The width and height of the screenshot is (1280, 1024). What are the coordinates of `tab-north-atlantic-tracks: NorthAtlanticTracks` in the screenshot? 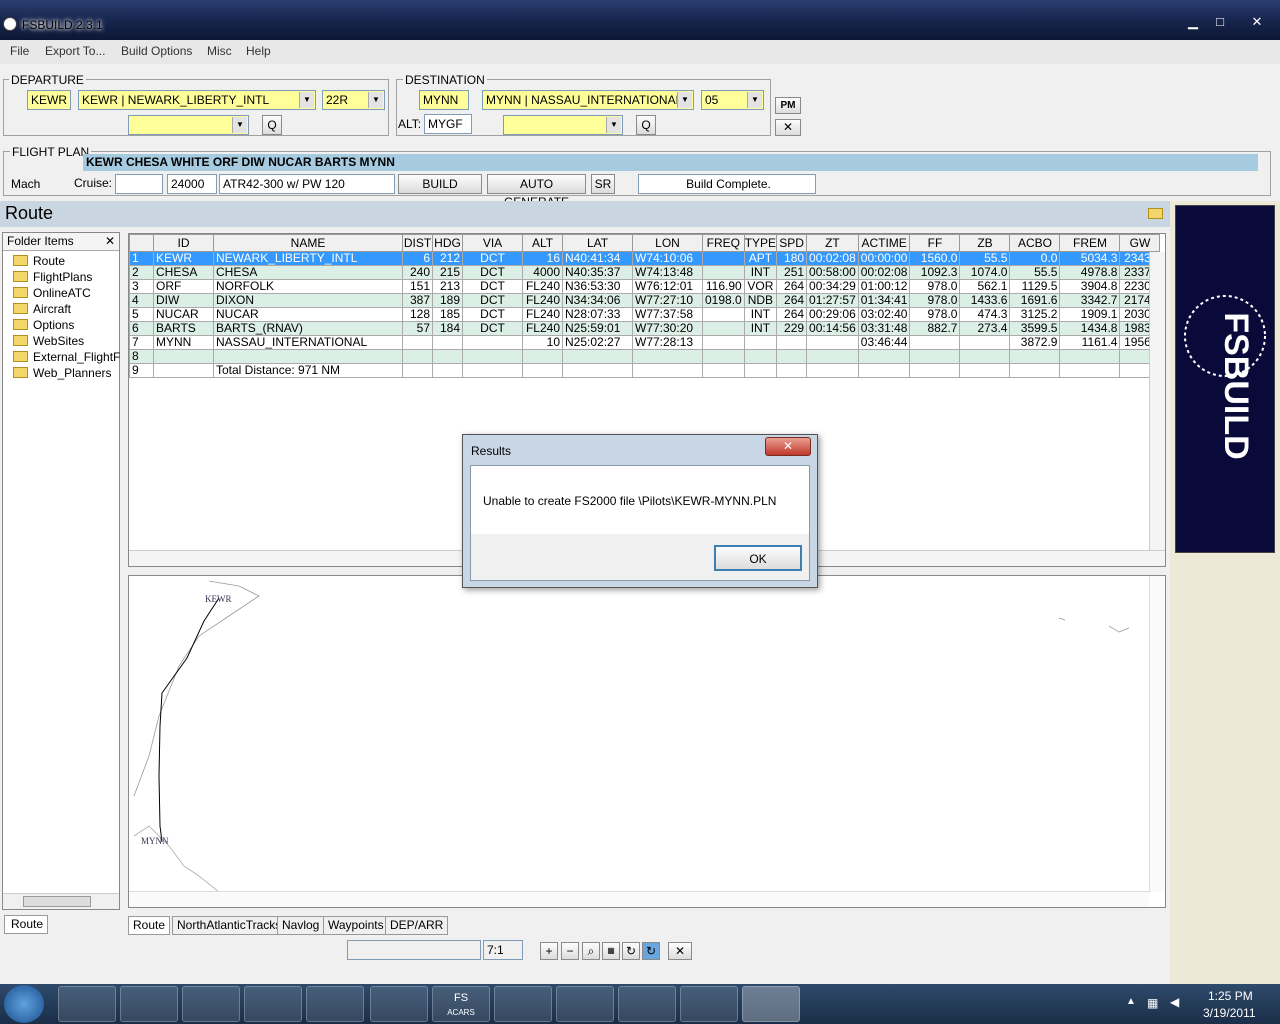 It's located at (229, 925).